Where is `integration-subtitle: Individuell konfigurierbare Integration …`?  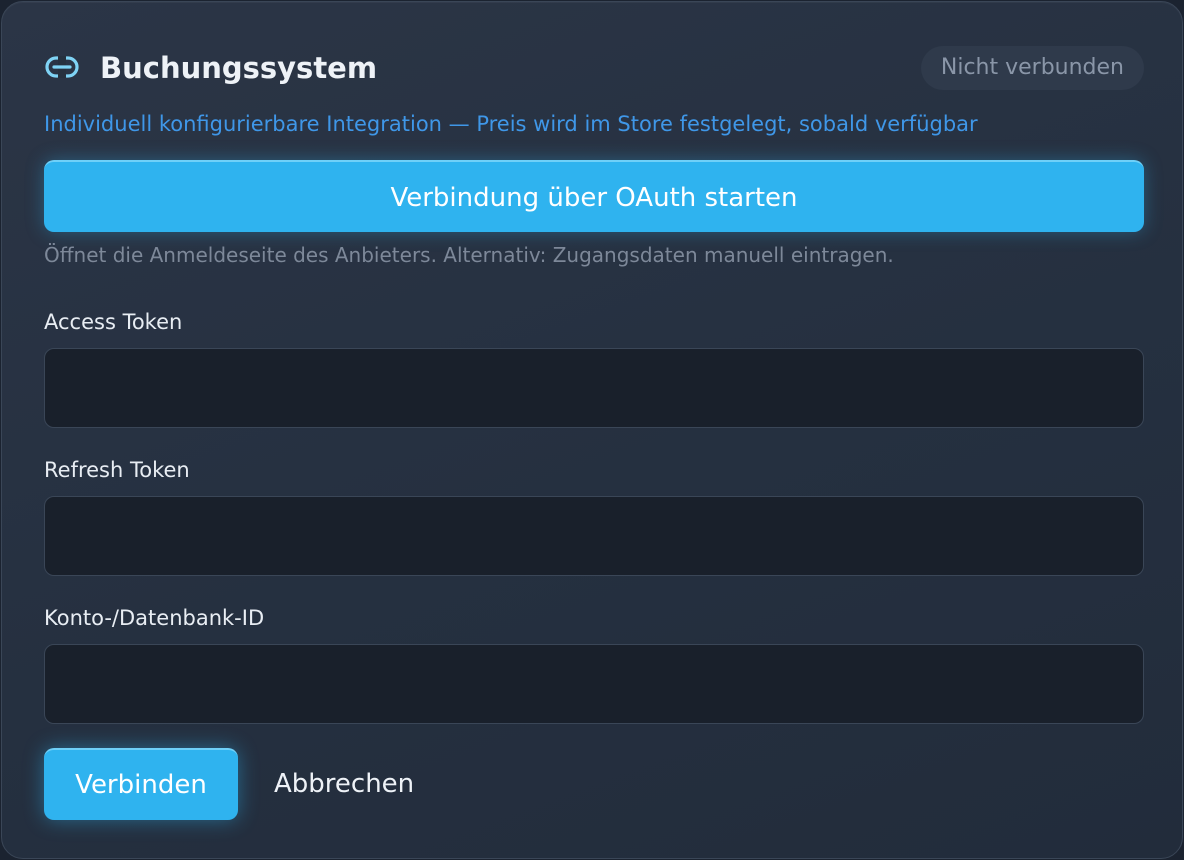
integration-subtitle: Individuell konfigurierbare Integration … is located at coordinates (511, 124).